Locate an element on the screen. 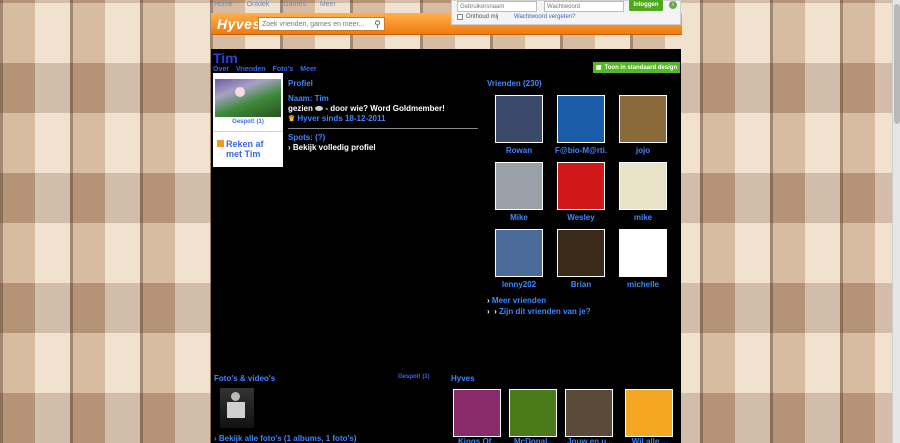 The height and width of the screenshot is (443, 900). friend-item: jojo is located at coordinates (643, 125).